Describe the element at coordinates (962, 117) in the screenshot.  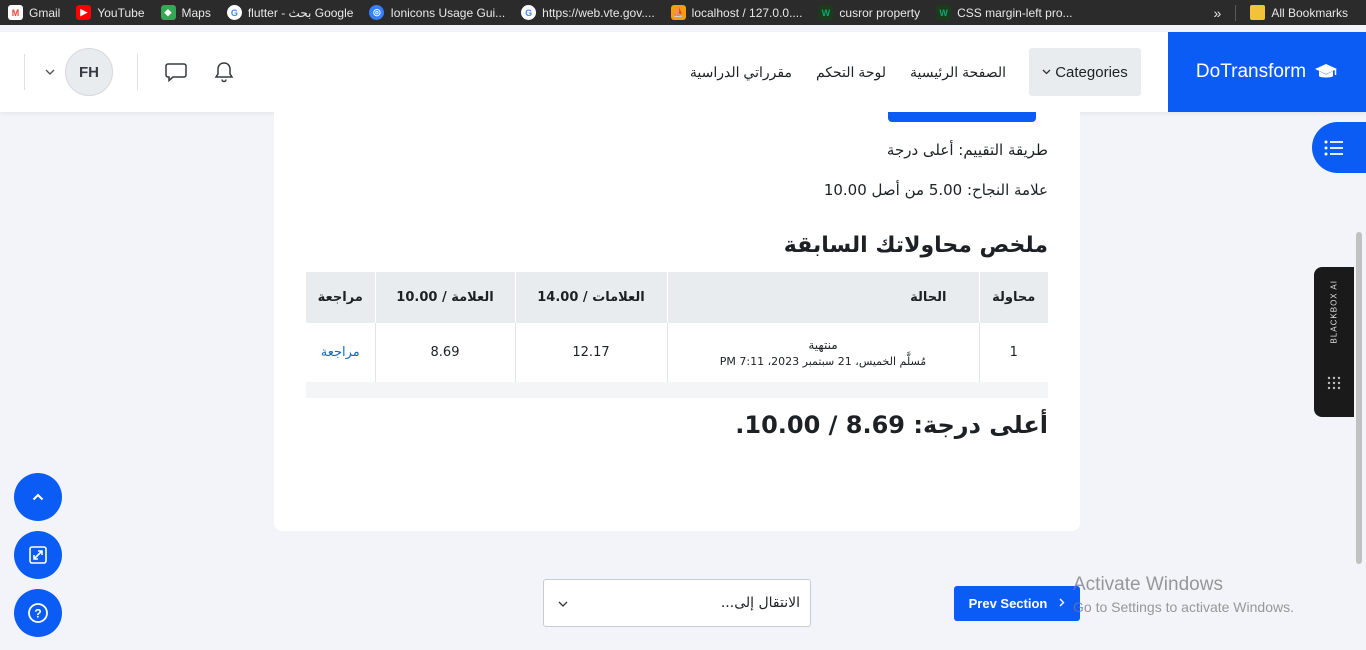
I see `attempt-quiz-button` at that location.